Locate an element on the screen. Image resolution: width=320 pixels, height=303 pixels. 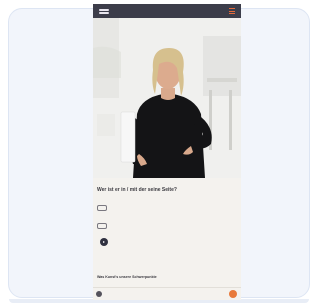
hamburger-menu-icon is located at coordinates (232, 11).